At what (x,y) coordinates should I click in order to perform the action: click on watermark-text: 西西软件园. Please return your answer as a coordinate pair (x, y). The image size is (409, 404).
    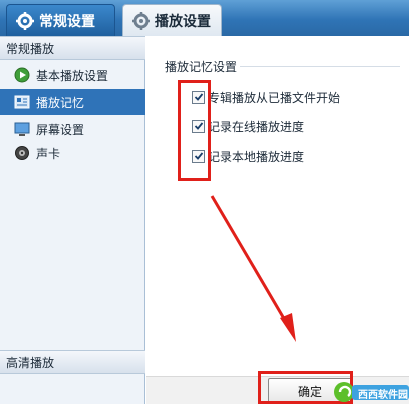
    Looking at the image, I should click on (383, 395).